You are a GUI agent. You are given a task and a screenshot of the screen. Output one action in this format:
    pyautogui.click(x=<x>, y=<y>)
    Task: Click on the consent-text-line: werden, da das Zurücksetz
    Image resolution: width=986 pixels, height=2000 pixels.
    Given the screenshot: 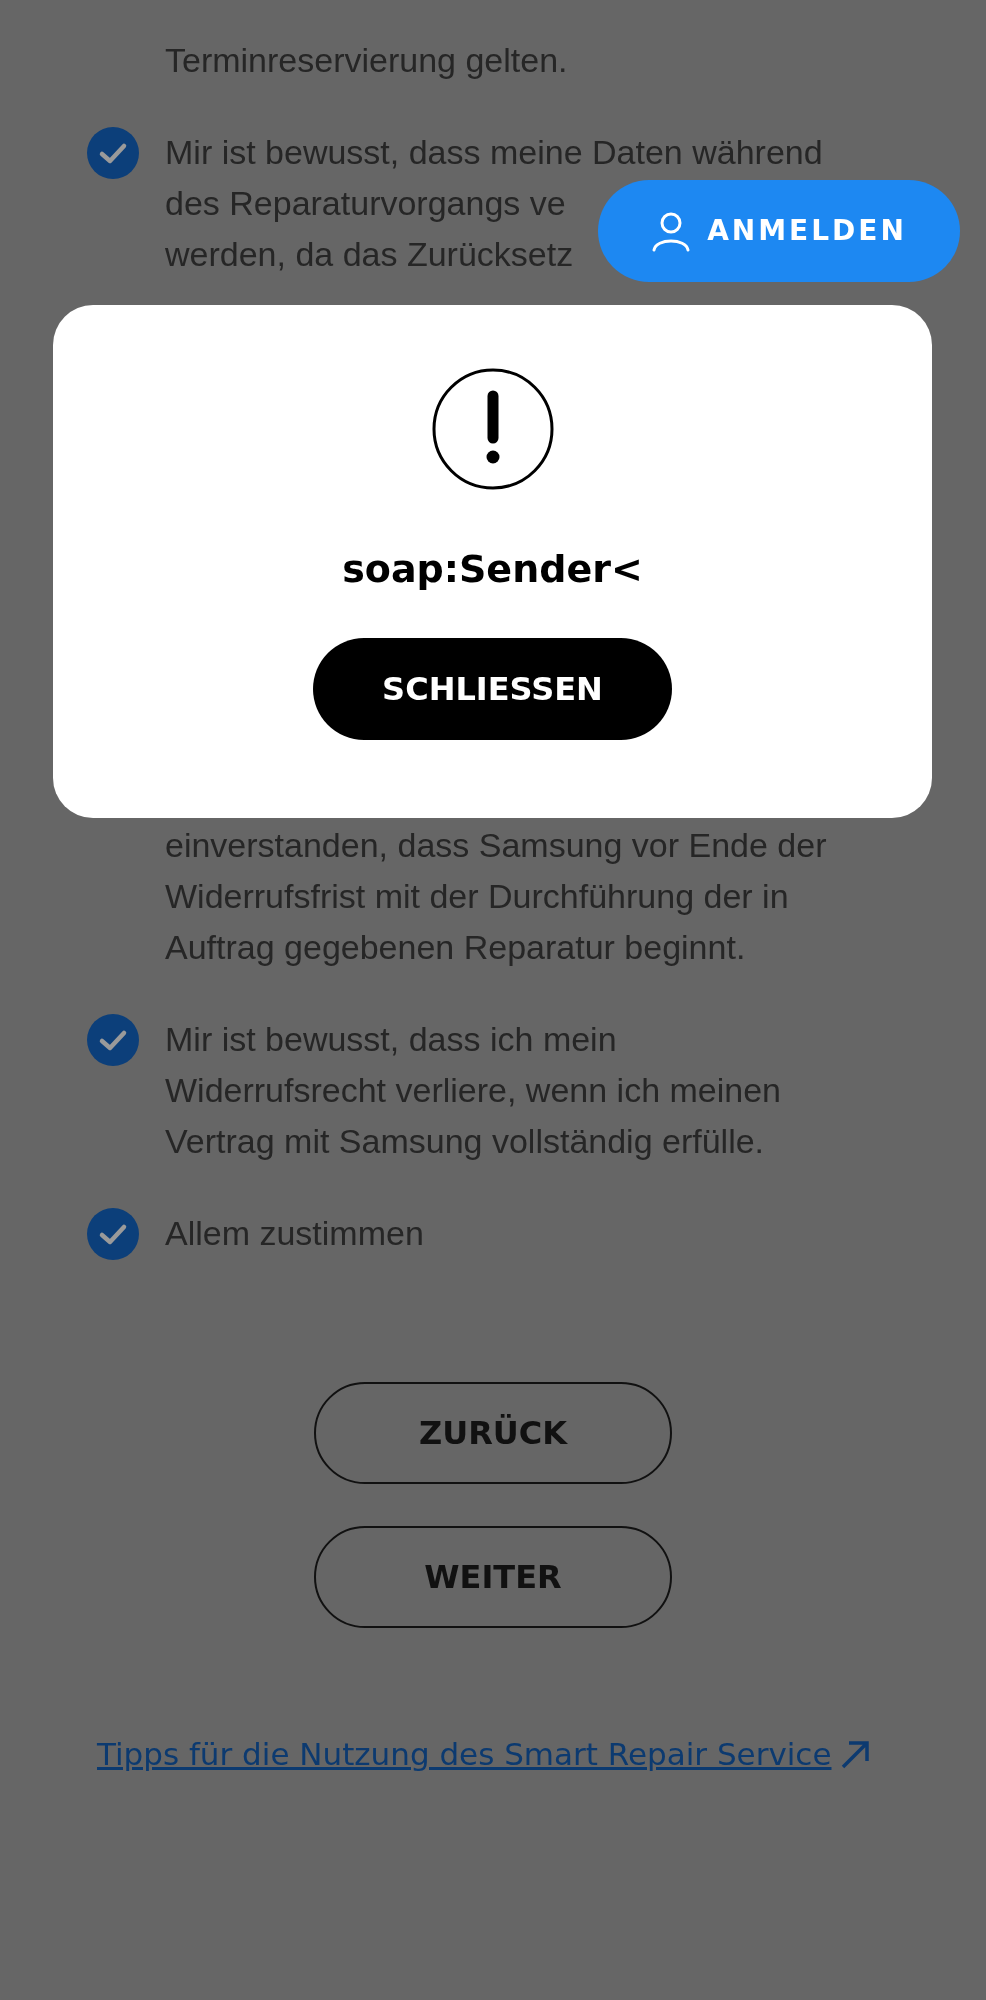 What is the action you would take?
    pyautogui.click(x=369, y=254)
    